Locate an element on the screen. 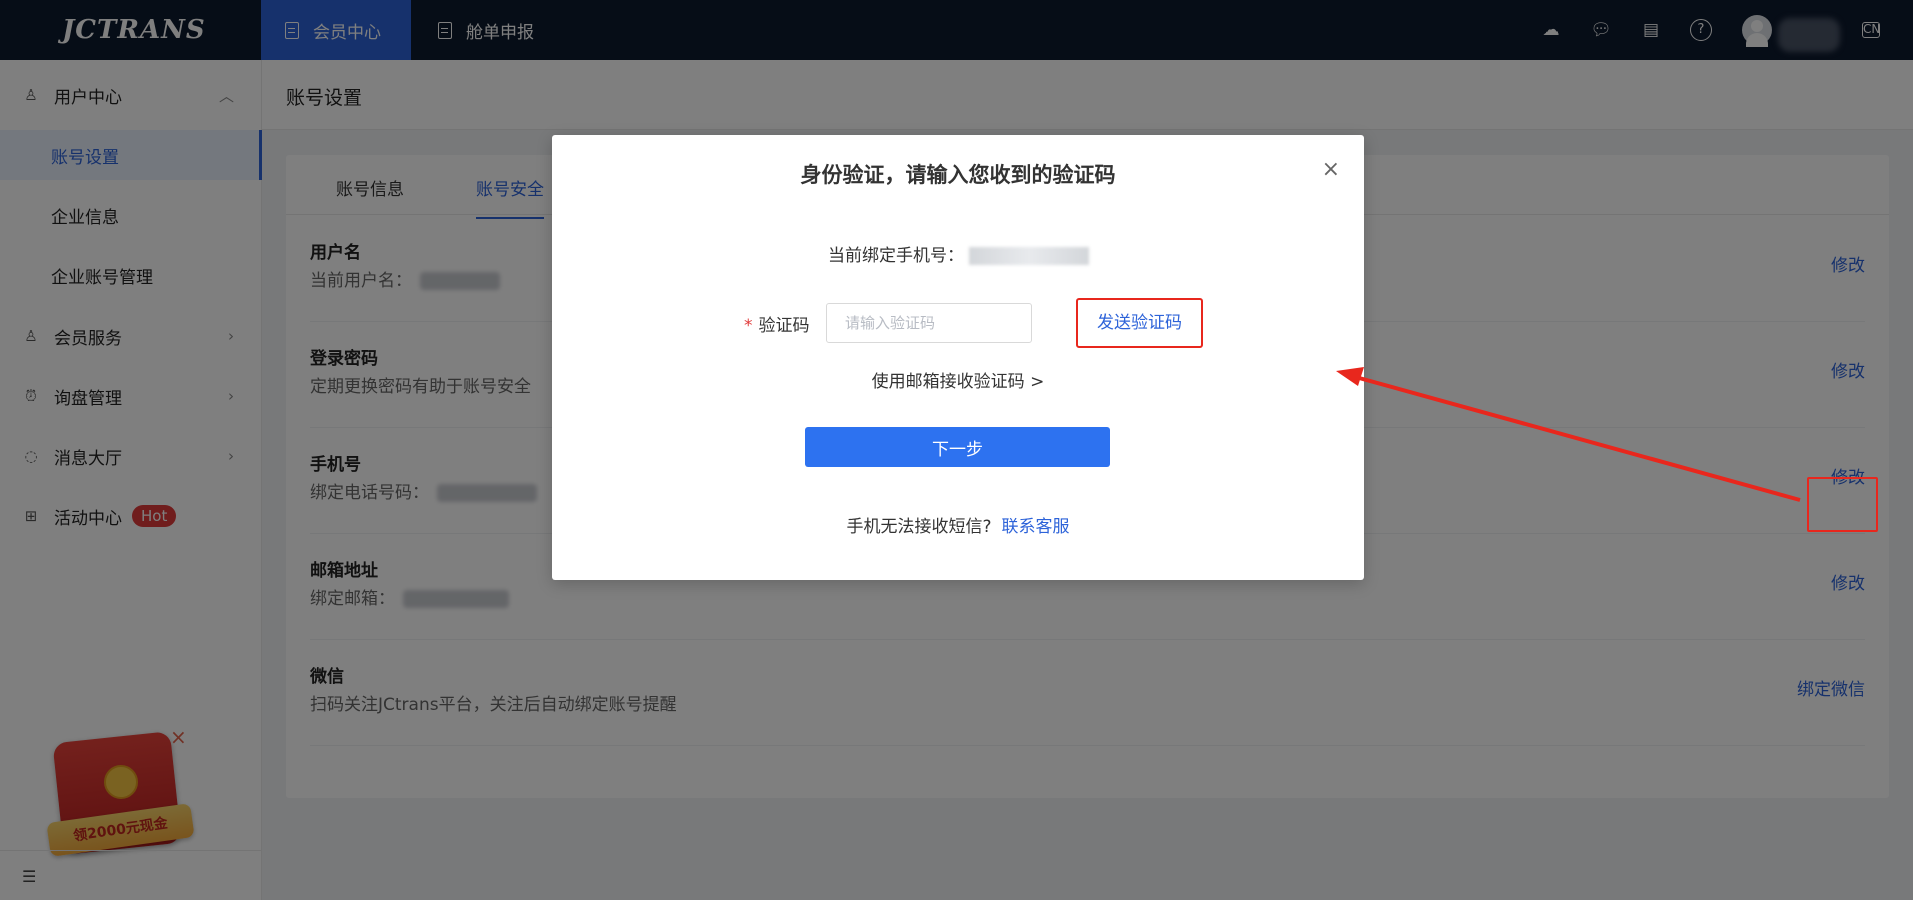  phone-number-redacted is located at coordinates (1029, 256).